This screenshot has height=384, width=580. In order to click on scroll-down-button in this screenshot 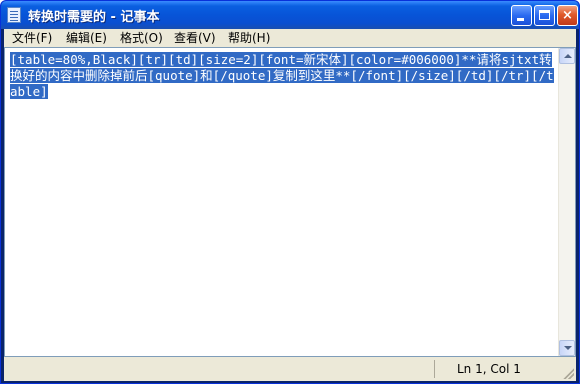, I will do `click(567, 348)`.